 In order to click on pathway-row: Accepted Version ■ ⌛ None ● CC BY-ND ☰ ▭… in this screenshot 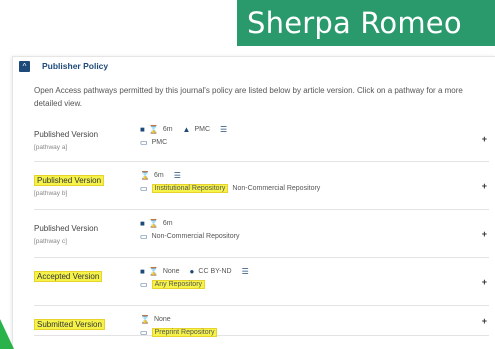, I will do `click(261, 282)`.